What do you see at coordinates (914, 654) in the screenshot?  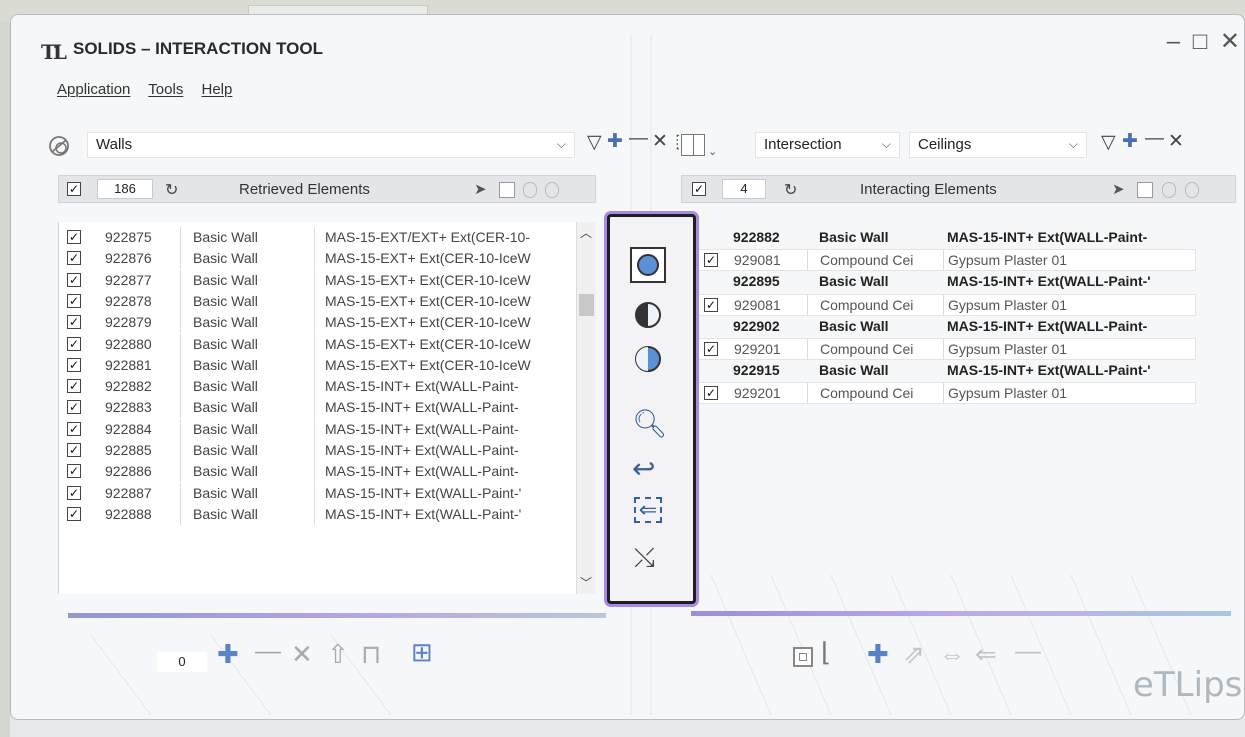 I see `add-arrow-icon: ⇗` at bounding box center [914, 654].